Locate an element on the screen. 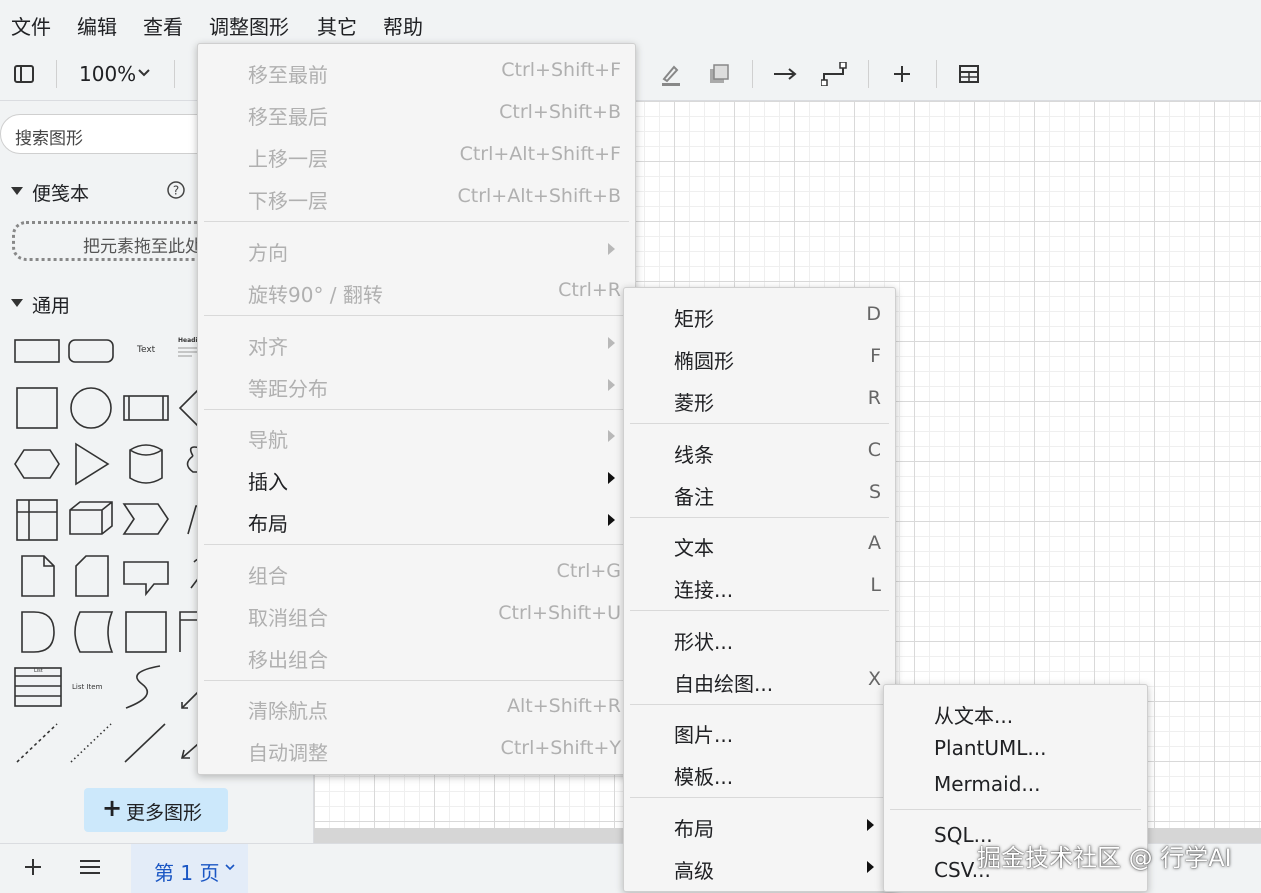 This screenshot has width=1261, height=893. menu-item-navigation: 导航 is located at coordinates (416, 436).